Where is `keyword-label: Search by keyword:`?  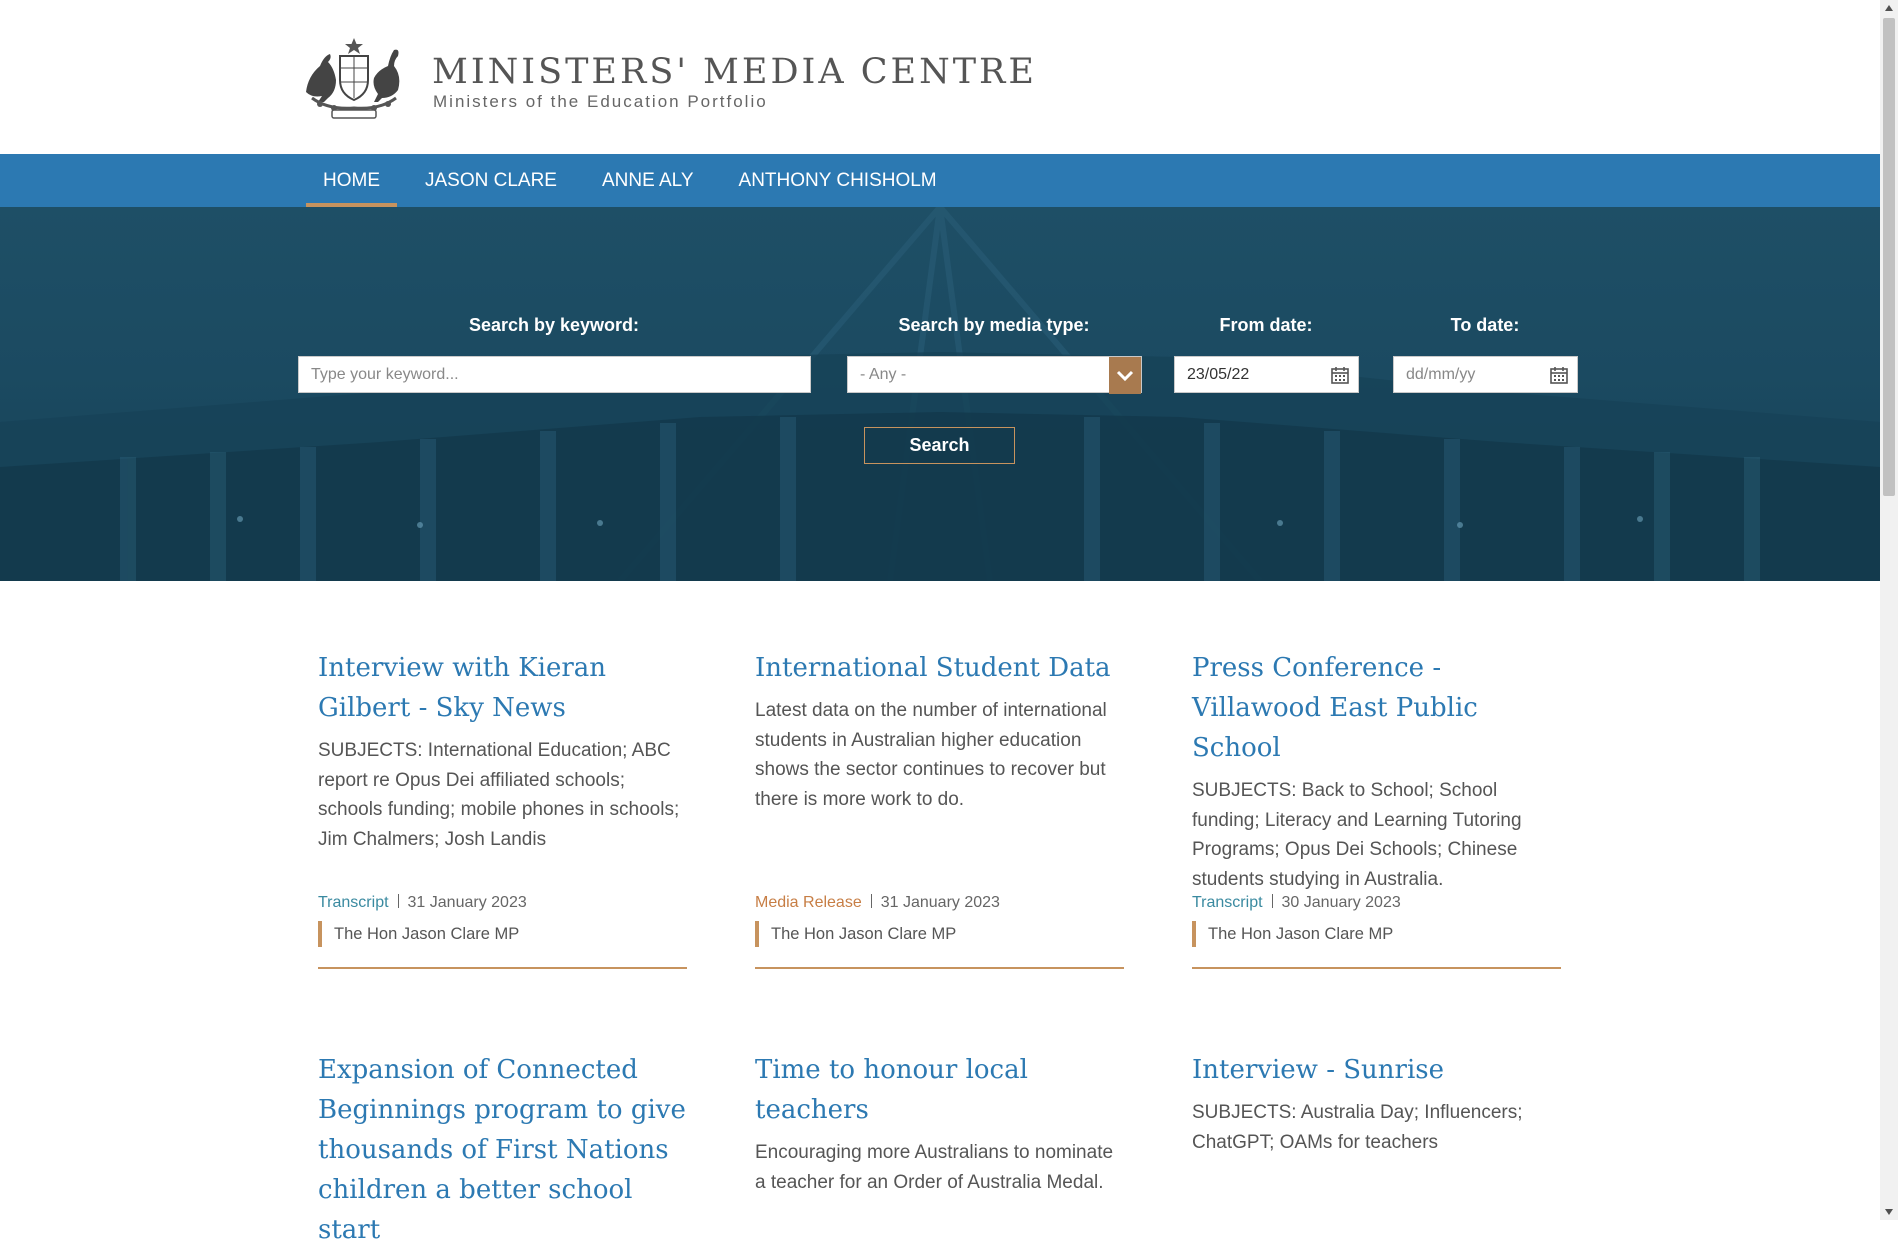
keyword-label: Search by keyword: is located at coordinates (554, 325).